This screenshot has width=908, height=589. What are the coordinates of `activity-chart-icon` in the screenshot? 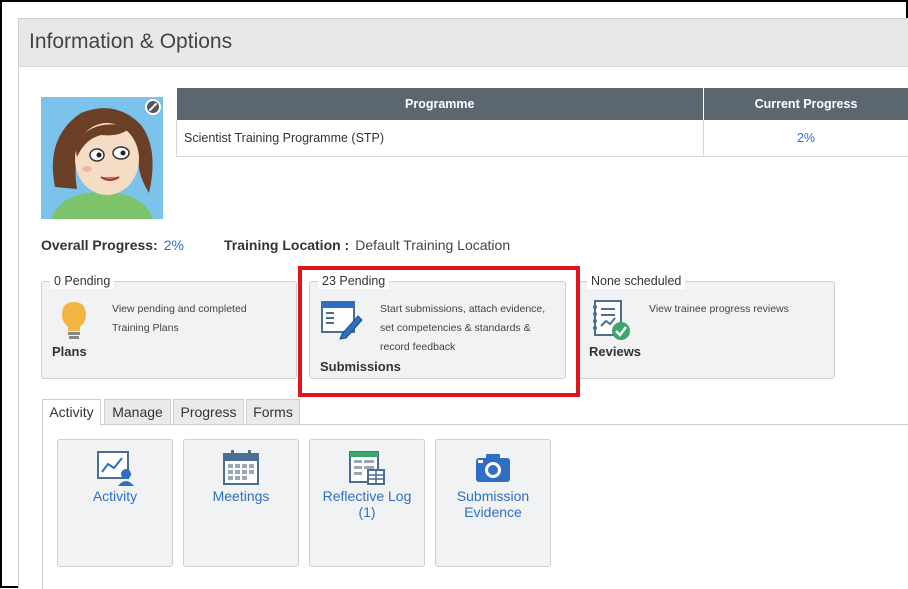 It's located at (115, 468).